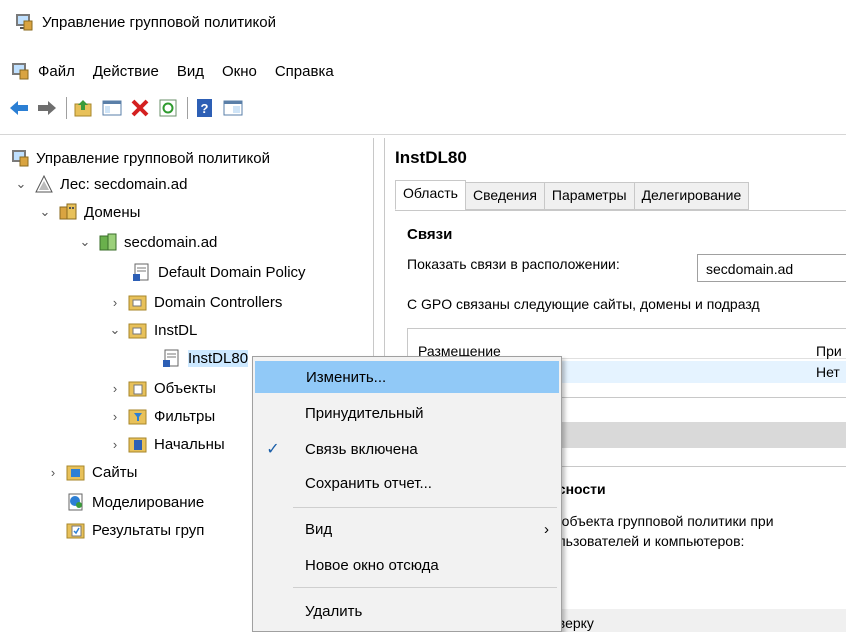 Image resolution: width=846 pixels, height=632 pixels. Describe the element at coordinates (423, 22) in the screenshot. I see `window-titlebar: Управление групповой политикой` at that location.